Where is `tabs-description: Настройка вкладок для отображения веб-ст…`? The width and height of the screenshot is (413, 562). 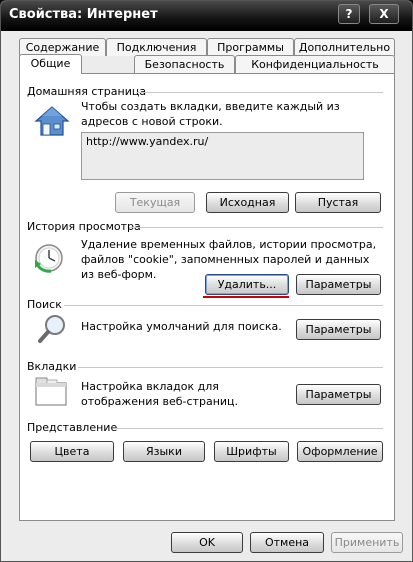 tabs-description: Настройка вкладок для отображения веб-ст… is located at coordinates (160, 394).